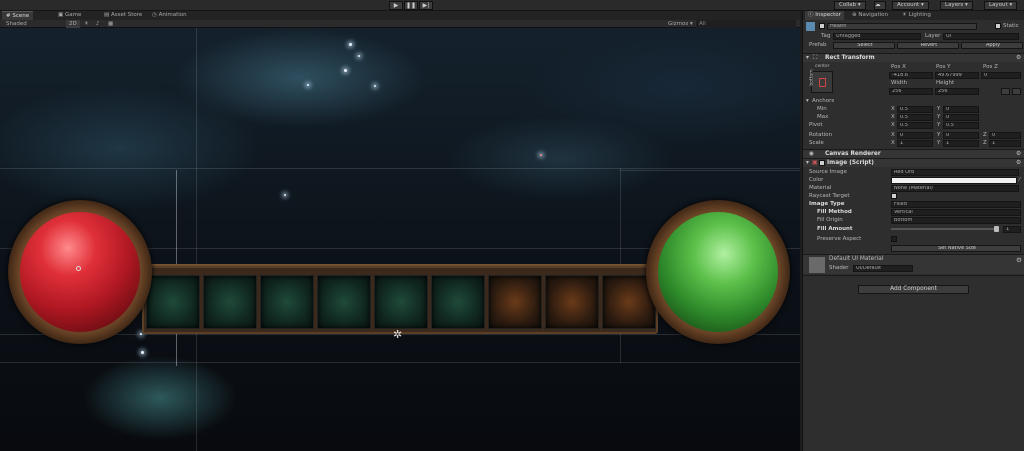  I want to click on lighting-toggle-icon: ☀, so click(86, 24).